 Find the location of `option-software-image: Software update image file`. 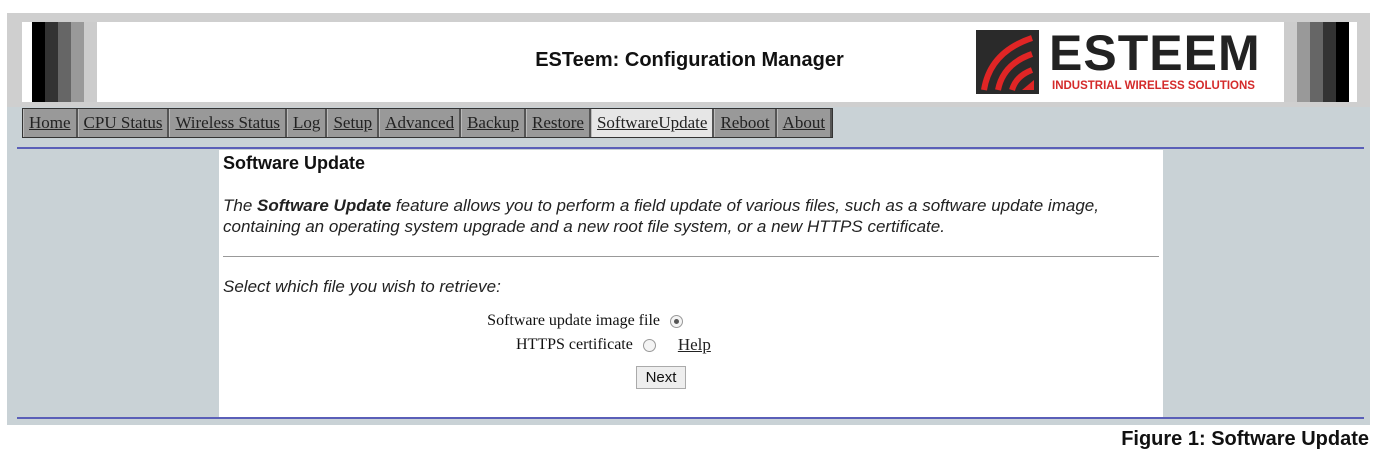

option-software-image: Software update image file is located at coordinates (585, 321).